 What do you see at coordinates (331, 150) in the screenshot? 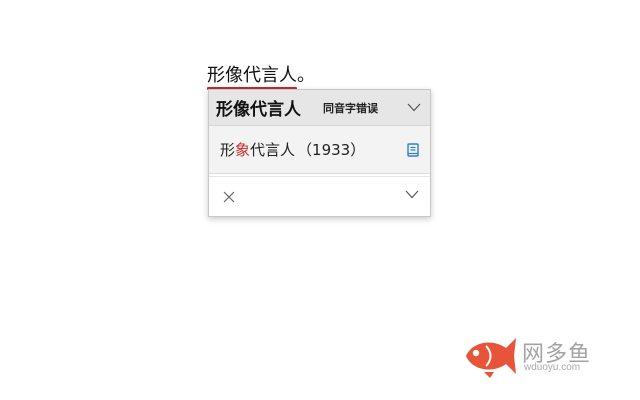
I see `suggestion-count: （1933）` at bounding box center [331, 150].